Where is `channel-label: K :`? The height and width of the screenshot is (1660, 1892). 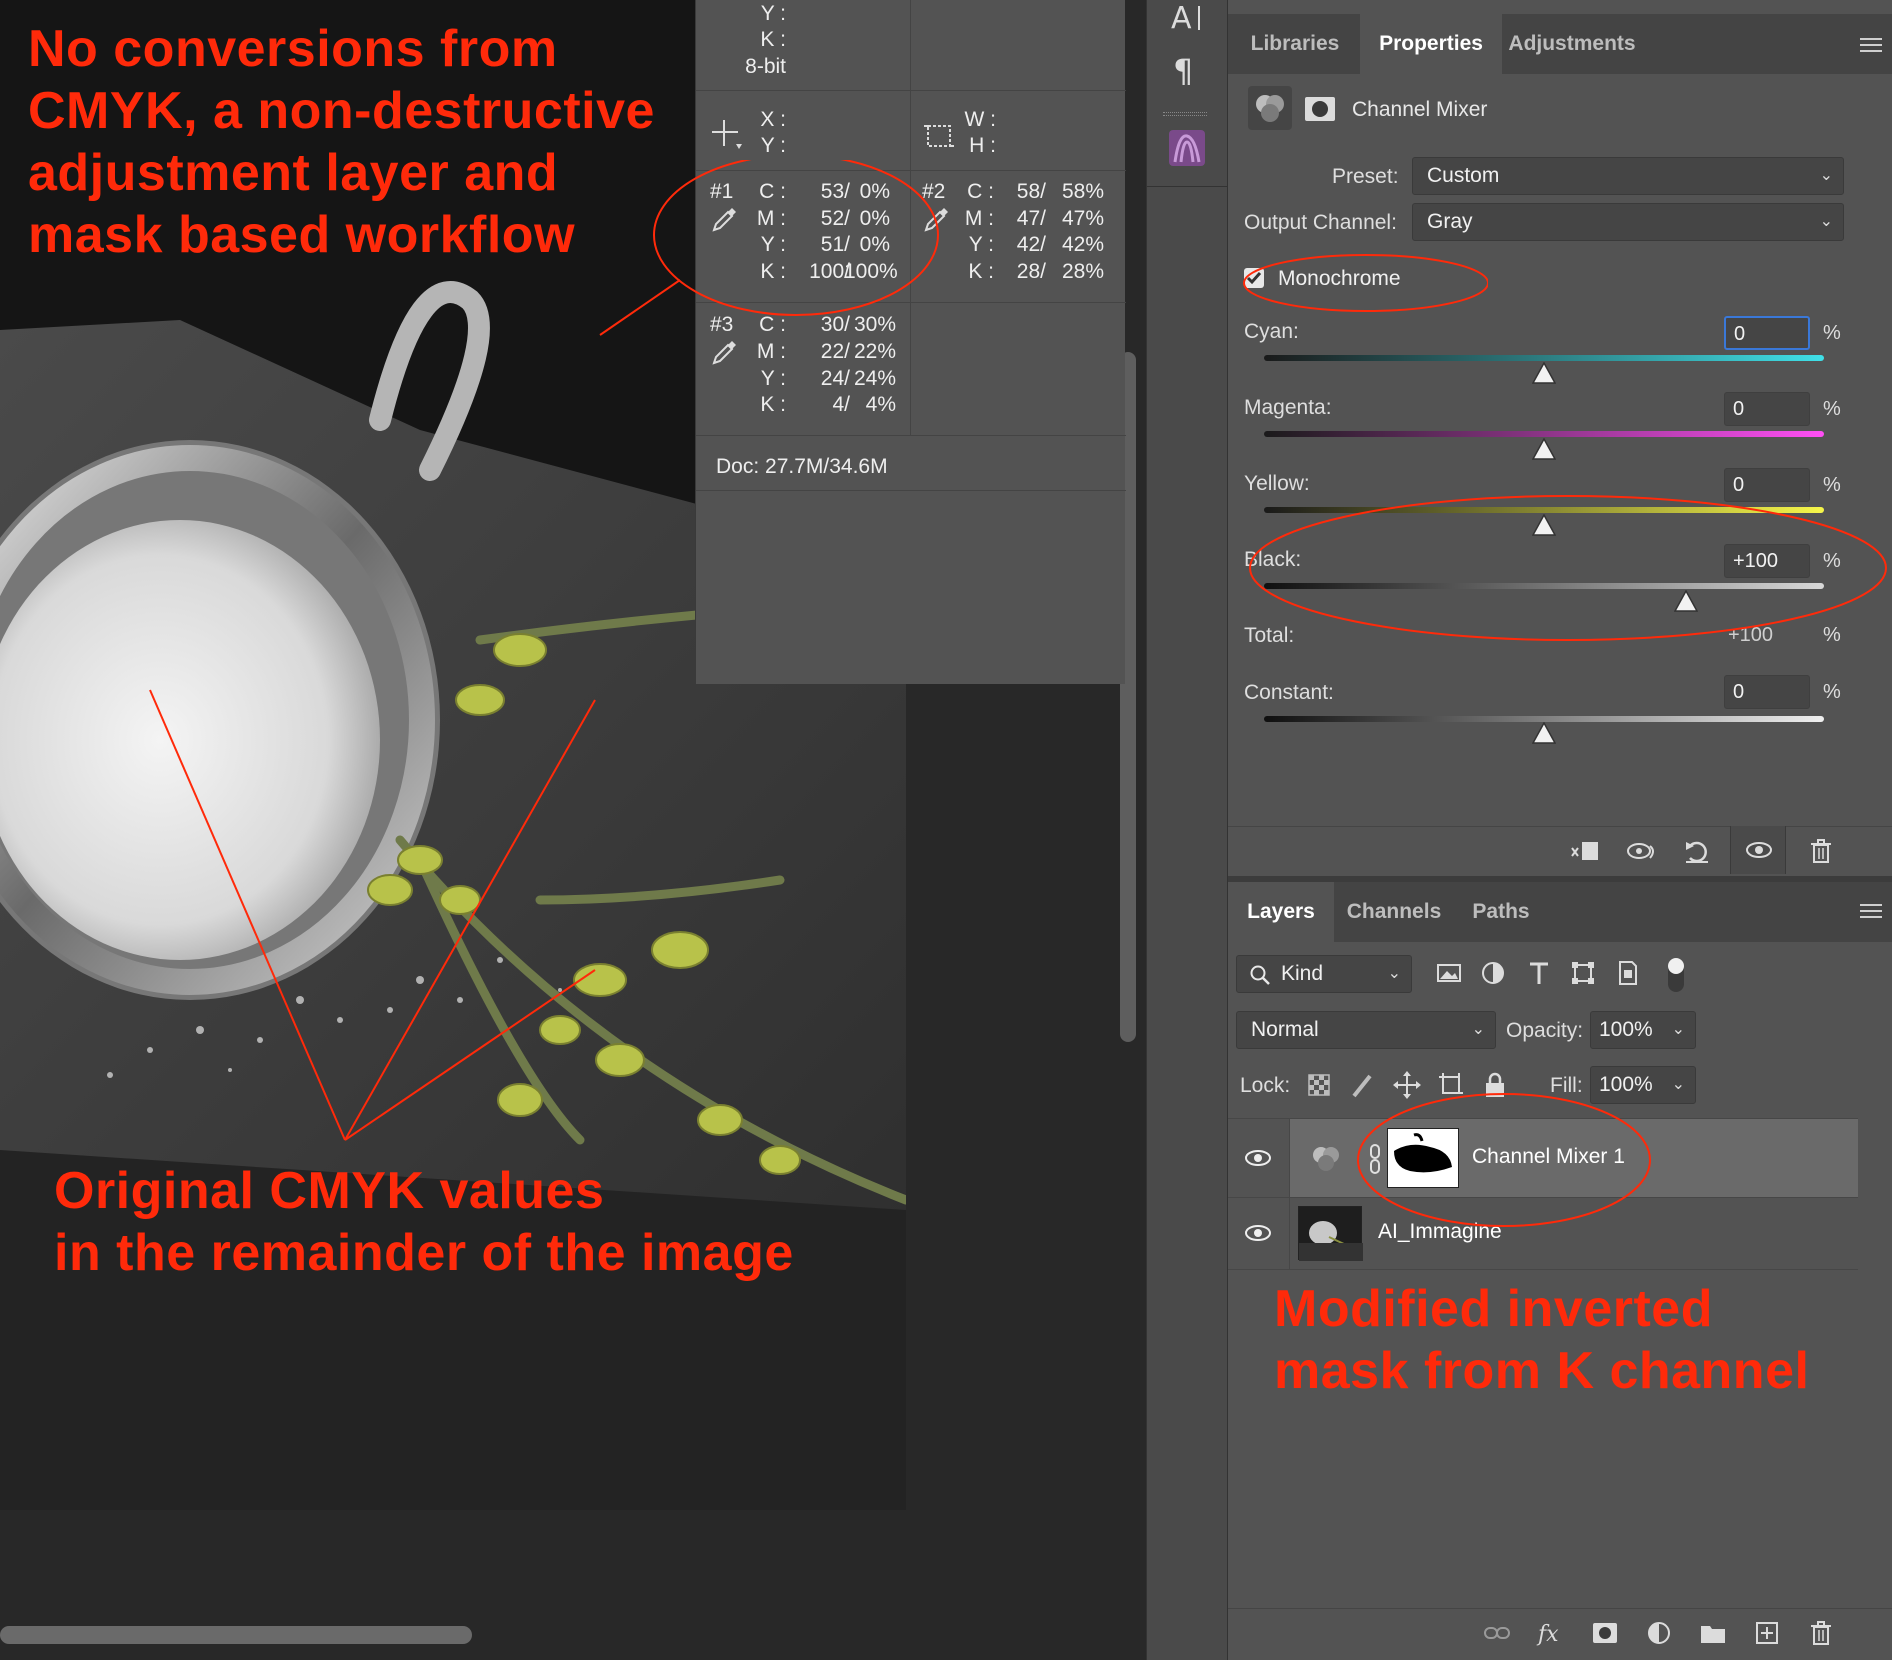 channel-label: K : is located at coordinates (981, 271).